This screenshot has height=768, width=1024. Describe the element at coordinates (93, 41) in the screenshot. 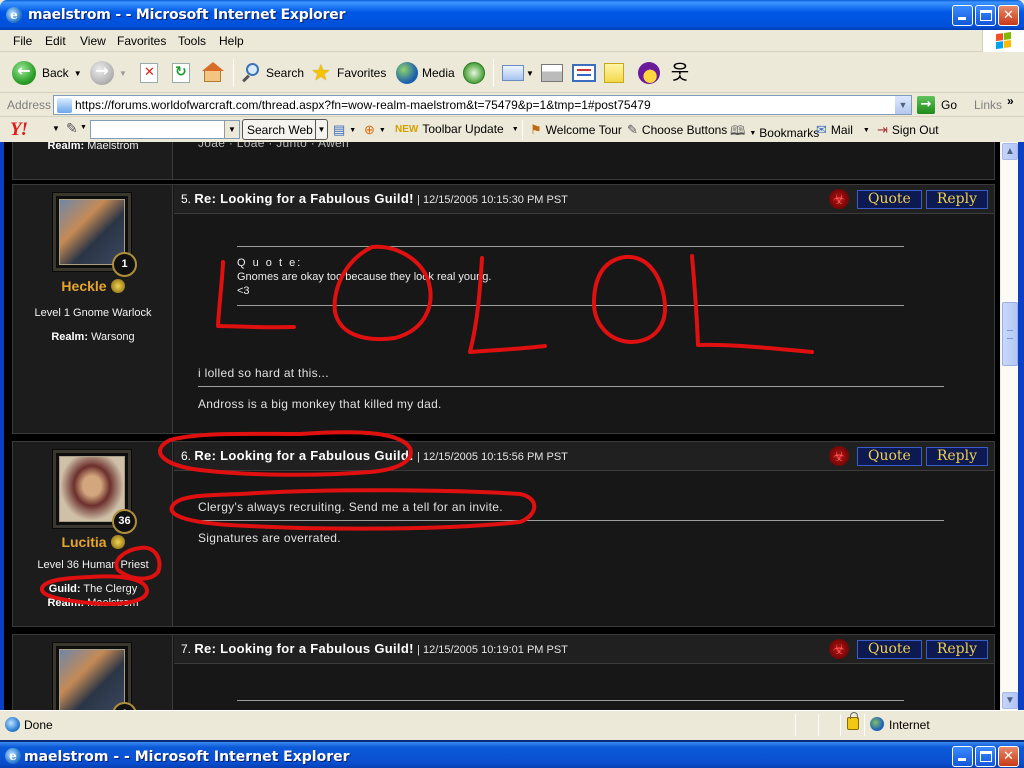

I see `menu-view: View` at that location.